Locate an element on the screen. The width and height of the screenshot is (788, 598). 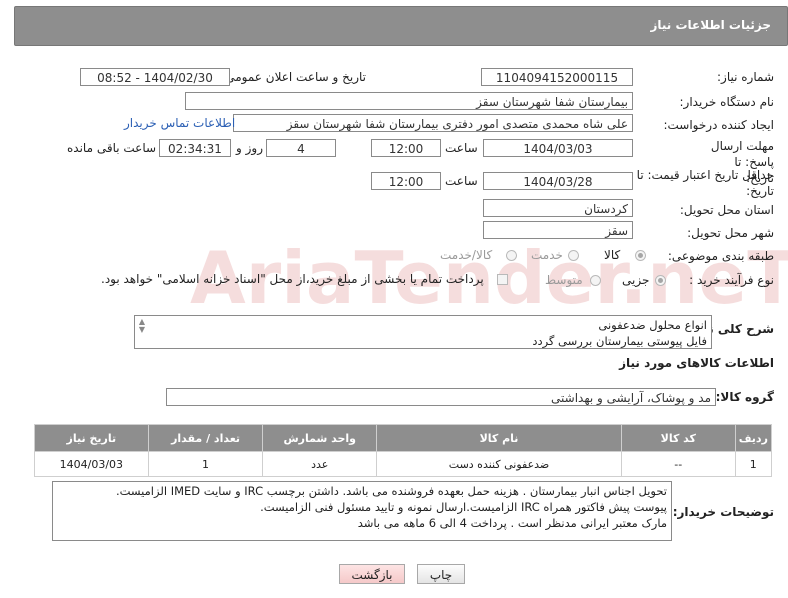
category-both-radio is located at coordinates (511, 255).